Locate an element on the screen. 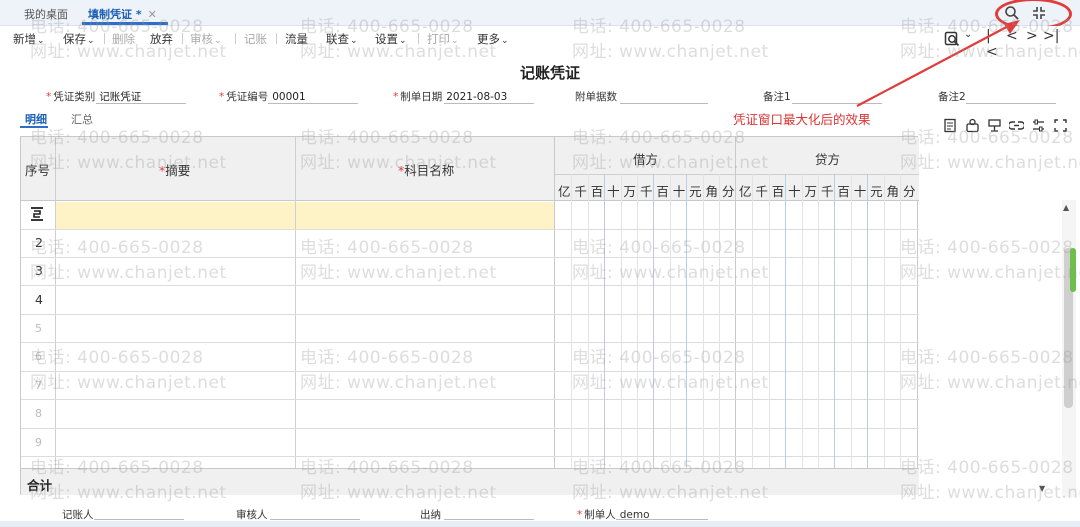  scroll-up-icon: ▲ is located at coordinates (1066, 207).